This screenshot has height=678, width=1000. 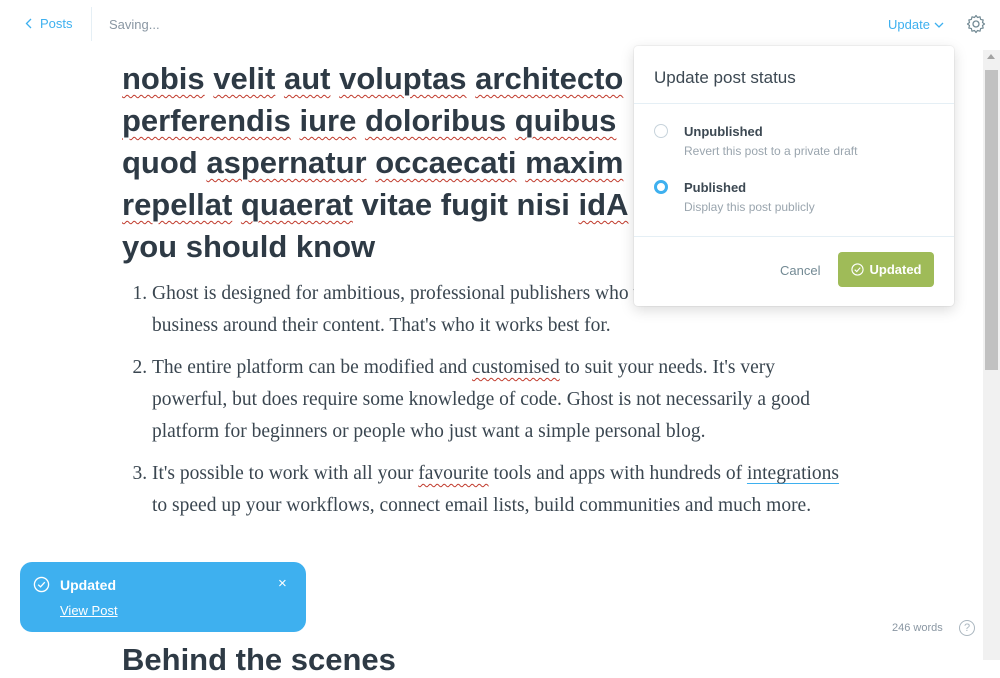 What do you see at coordinates (991, 220) in the screenshot?
I see `scrollbar-thumb` at bounding box center [991, 220].